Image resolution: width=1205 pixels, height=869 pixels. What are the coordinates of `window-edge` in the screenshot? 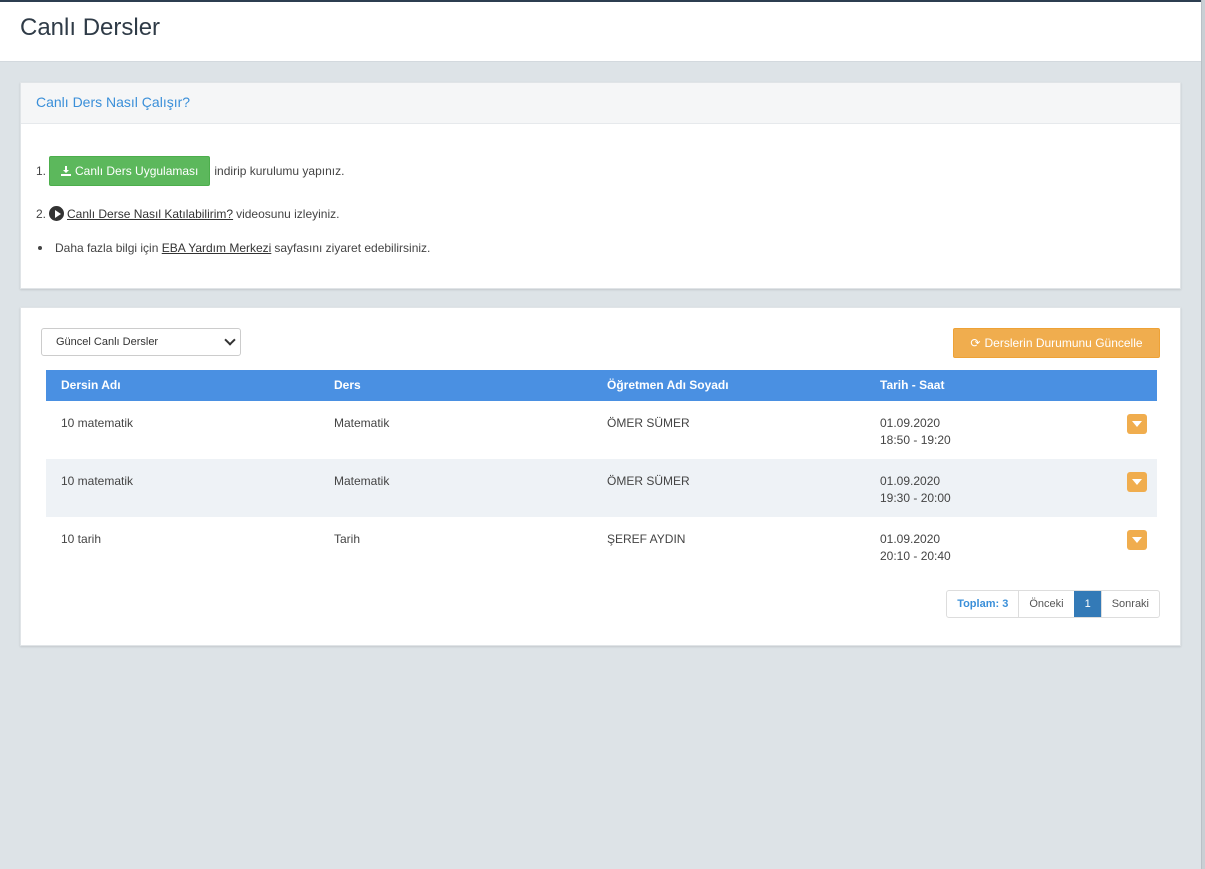 It's located at (1203, 434).